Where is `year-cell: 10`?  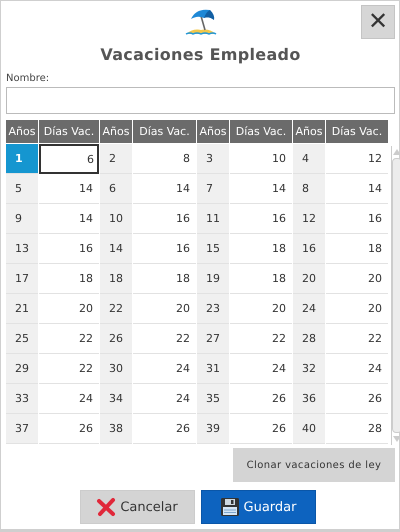
year-cell: 10 is located at coordinates (116, 219).